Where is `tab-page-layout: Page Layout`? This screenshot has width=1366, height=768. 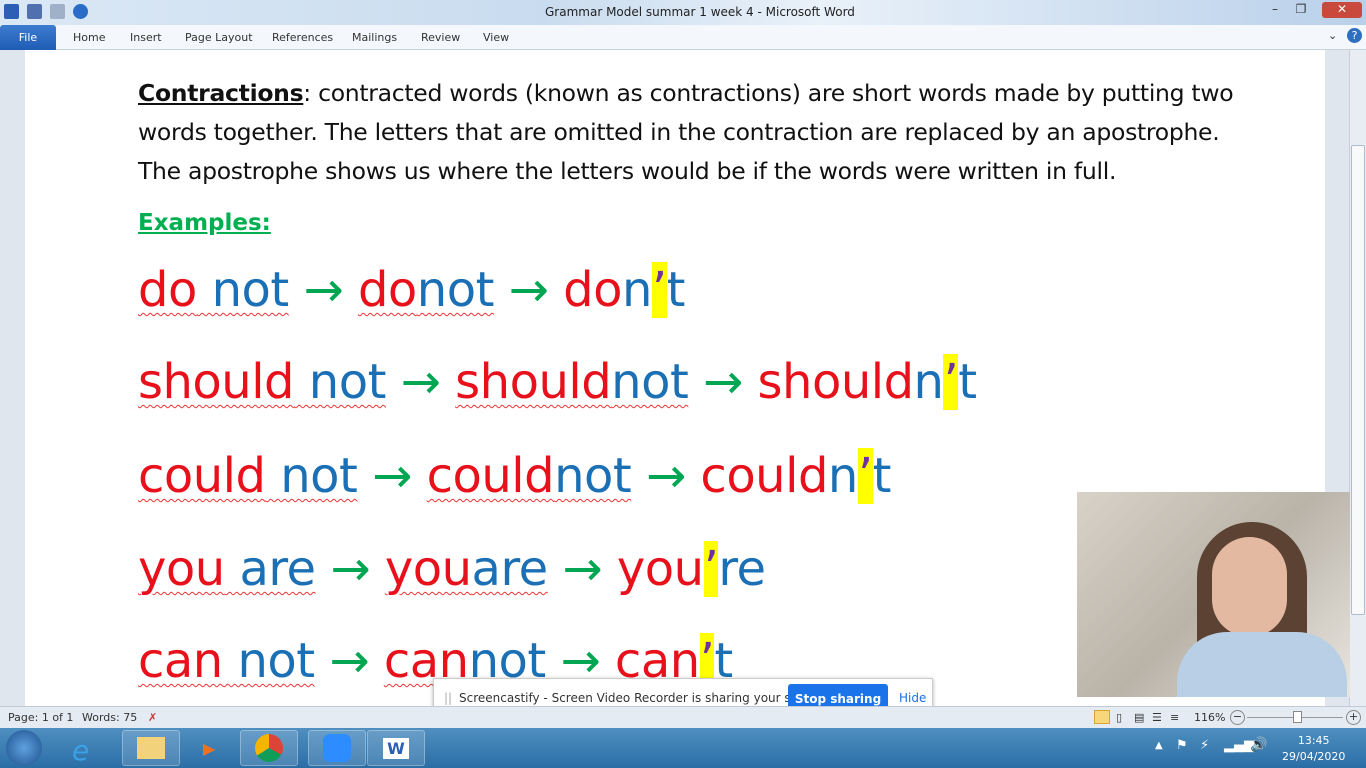 tab-page-layout: Page Layout is located at coordinates (219, 37).